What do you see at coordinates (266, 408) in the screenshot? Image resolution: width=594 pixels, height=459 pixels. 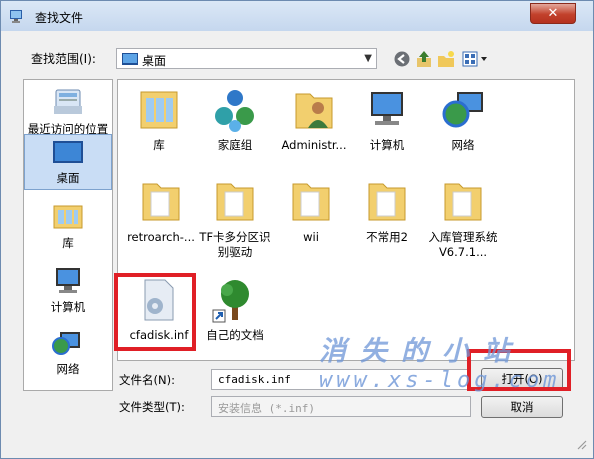 I see `filetype-value: 安装信息 (*.inf)` at bounding box center [266, 408].